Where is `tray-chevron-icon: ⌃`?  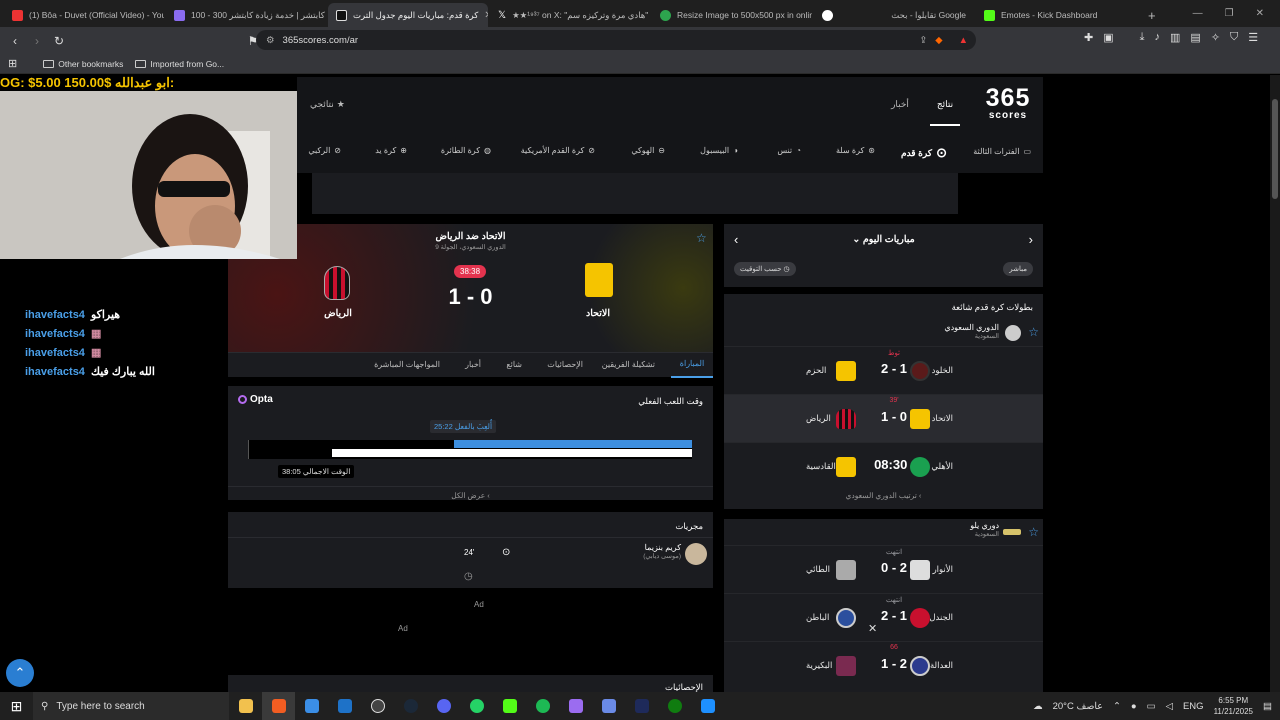
tray-chevron-icon: ⌃ is located at coordinates (1117, 706).